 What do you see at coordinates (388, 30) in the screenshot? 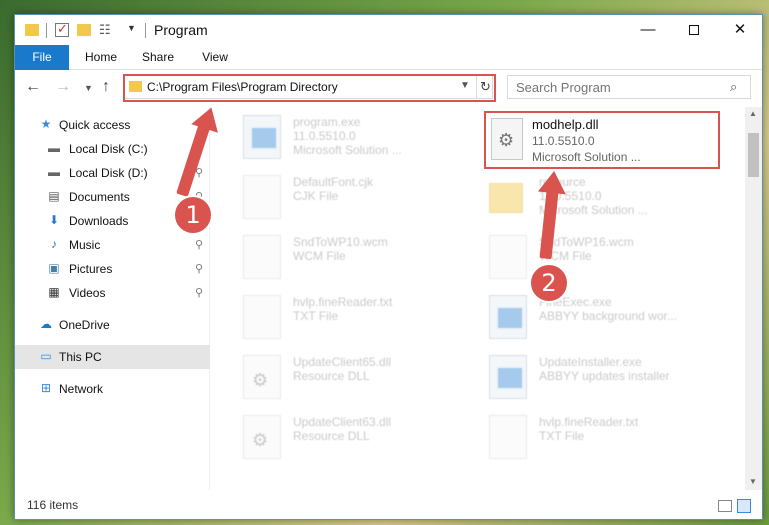
I see `title-bar: ☷ ▼ Program — ✕` at bounding box center [388, 30].